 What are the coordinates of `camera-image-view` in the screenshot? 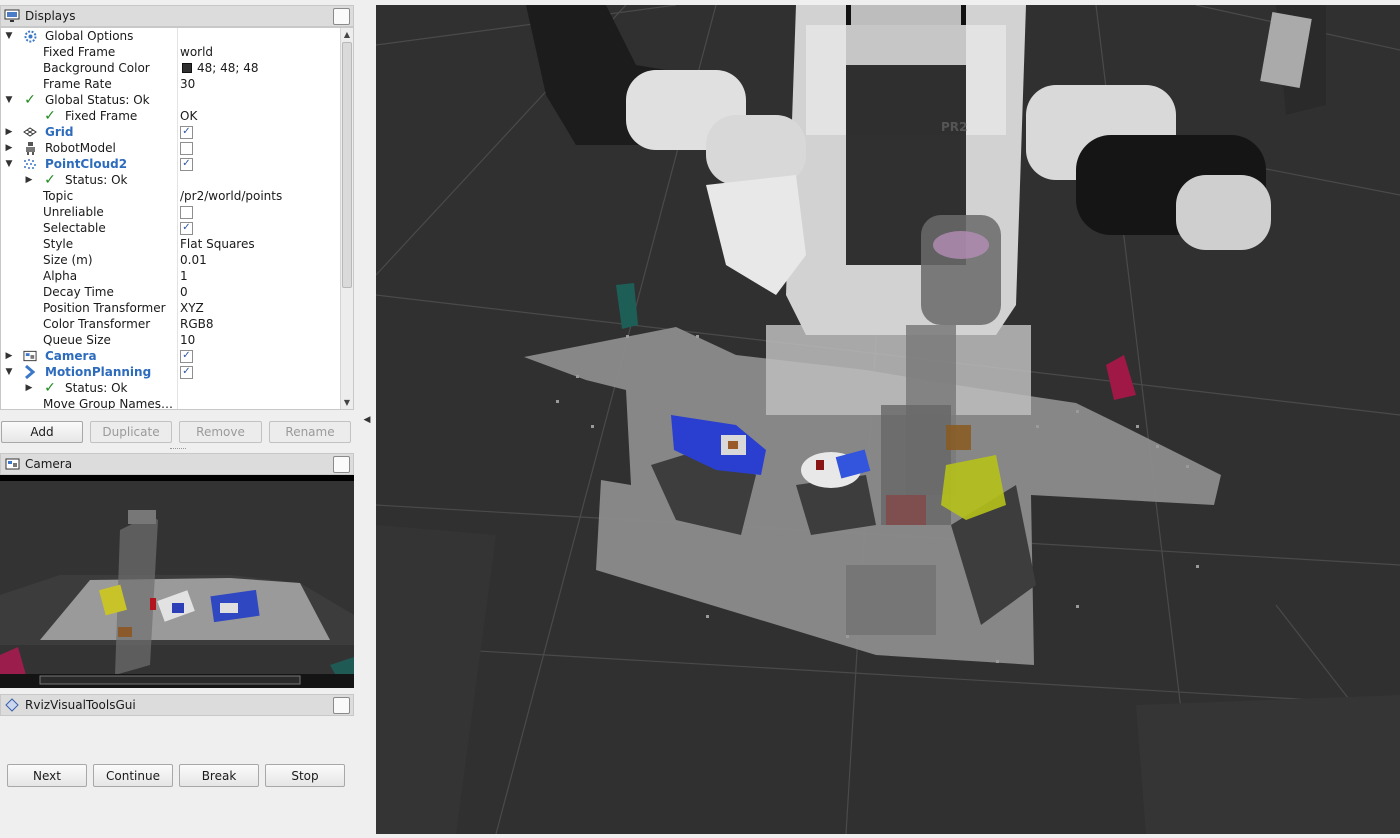 It's located at (177, 581).